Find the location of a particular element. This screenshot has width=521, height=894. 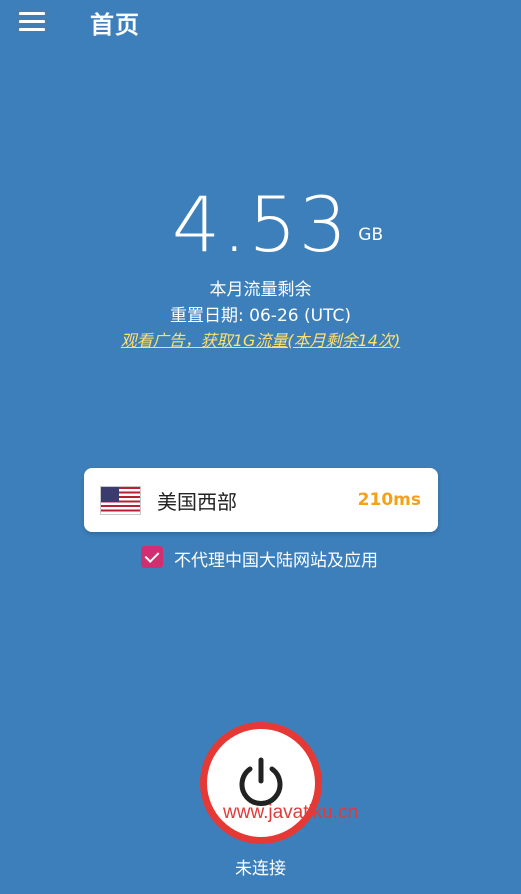

page-title: 首页 is located at coordinates (115, 25).